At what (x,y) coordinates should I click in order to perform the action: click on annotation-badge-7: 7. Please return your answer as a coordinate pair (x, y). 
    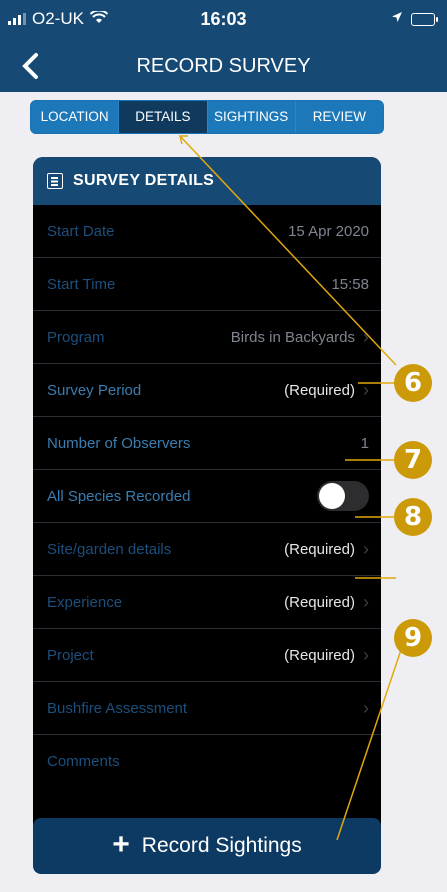
    Looking at the image, I should click on (413, 460).